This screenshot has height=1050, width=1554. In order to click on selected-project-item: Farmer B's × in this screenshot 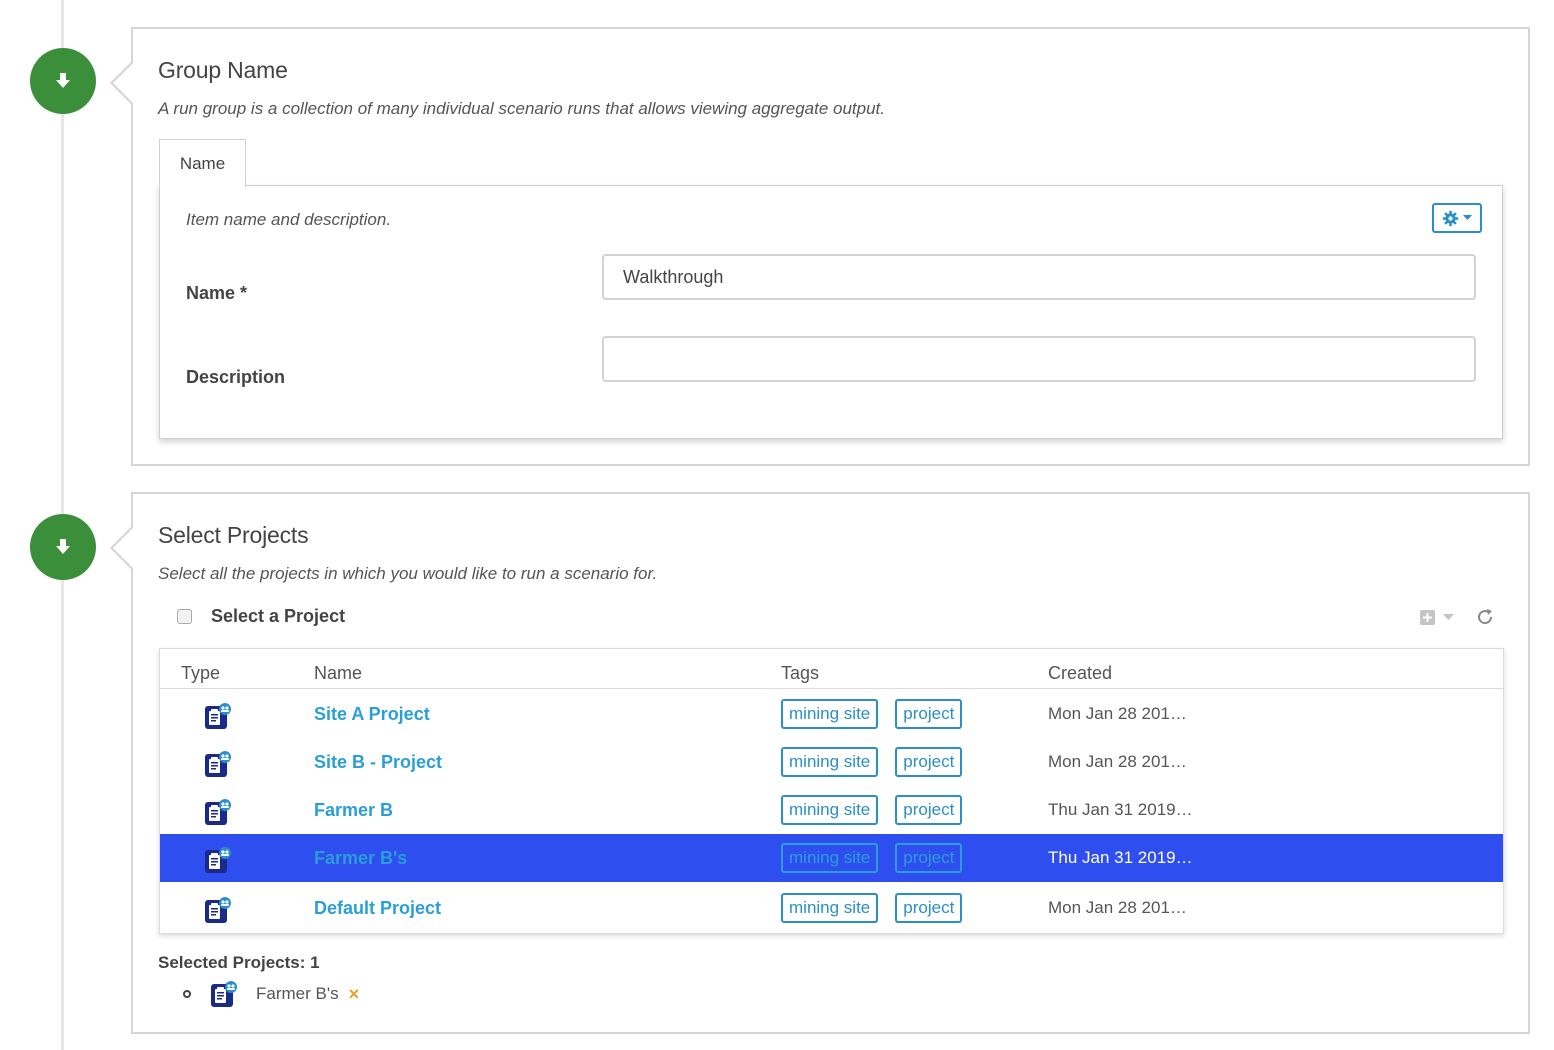, I will do `click(271, 994)`.